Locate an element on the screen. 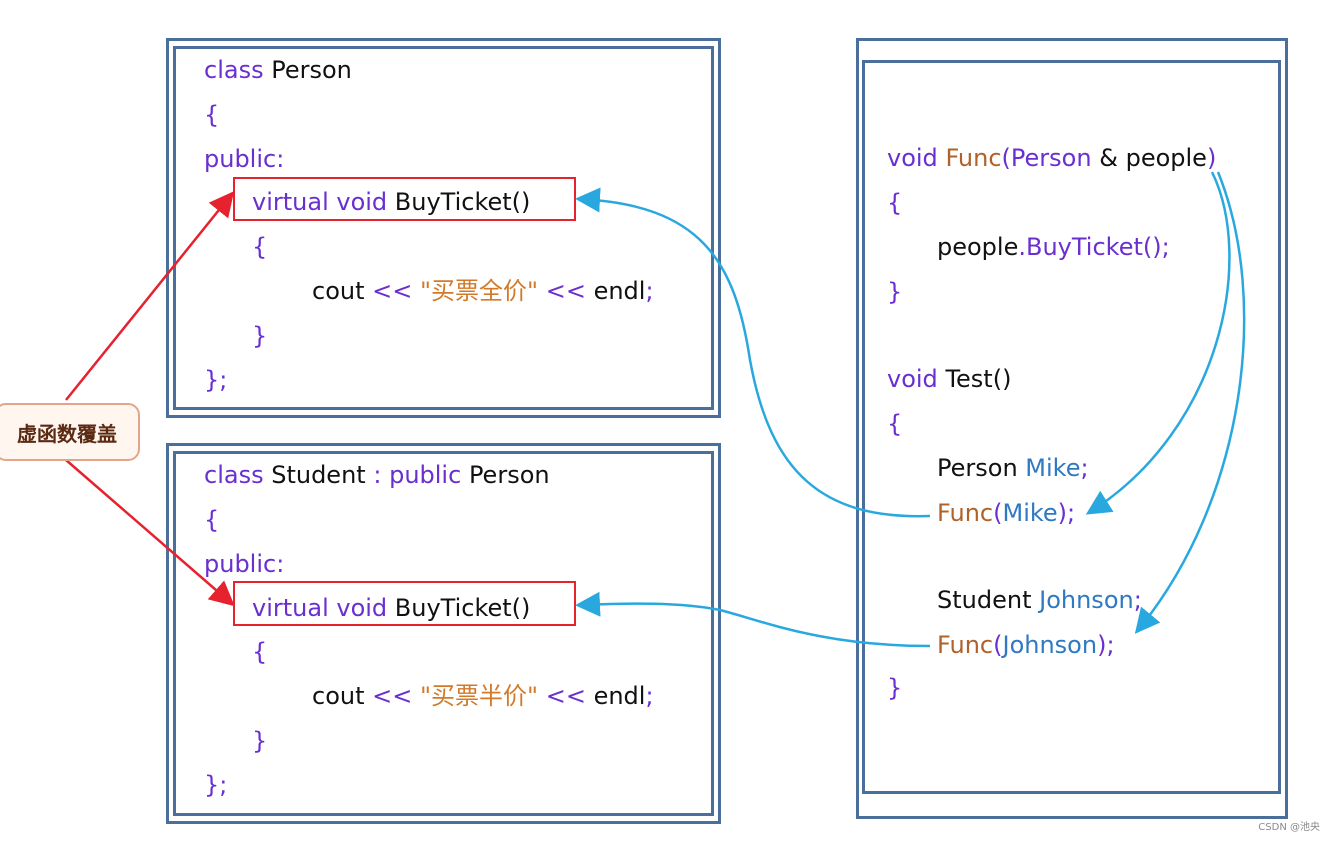  virtual-override-badge: 虚函数覆盖 is located at coordinates (70, 432).